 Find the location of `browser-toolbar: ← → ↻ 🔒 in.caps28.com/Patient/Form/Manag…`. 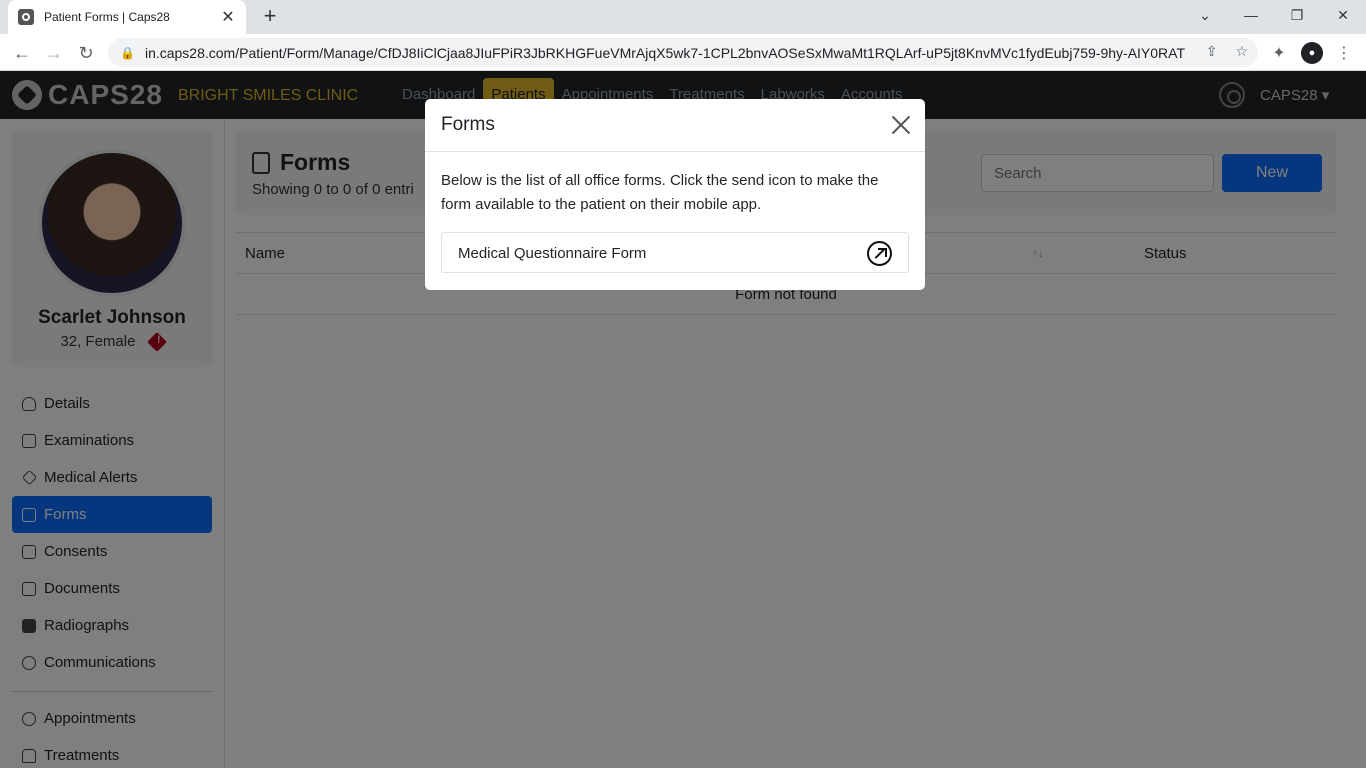

browser-toolbar: ← → ↻ 🔒 in.caps28.com/Patient/Form/Manag… is located at coordinates (683, 52).